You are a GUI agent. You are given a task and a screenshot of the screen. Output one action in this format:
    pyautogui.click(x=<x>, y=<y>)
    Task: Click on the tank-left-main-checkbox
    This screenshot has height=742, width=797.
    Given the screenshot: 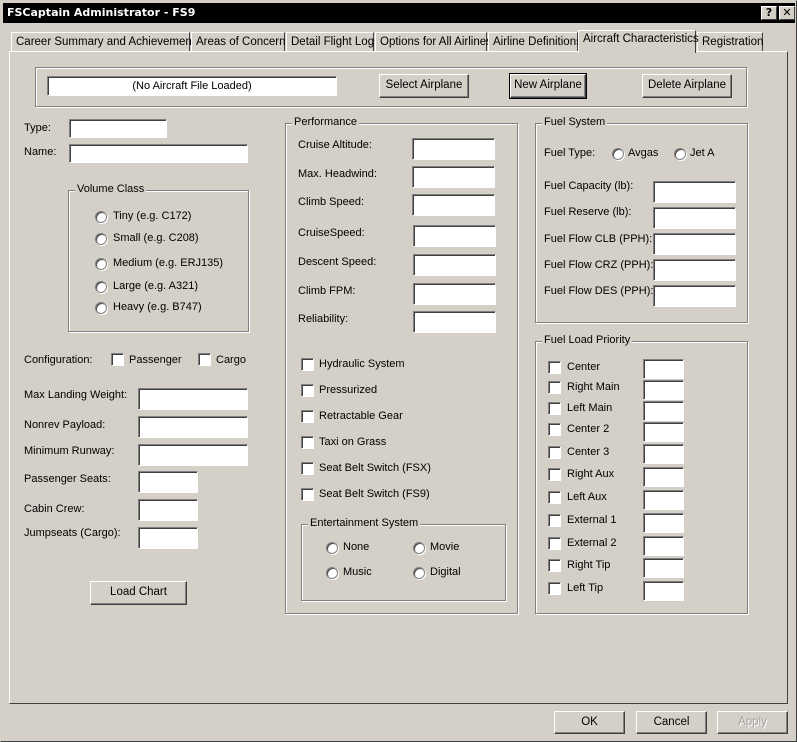 What is the action you would take?
    pyautogui.click(x=554, y=408)
    